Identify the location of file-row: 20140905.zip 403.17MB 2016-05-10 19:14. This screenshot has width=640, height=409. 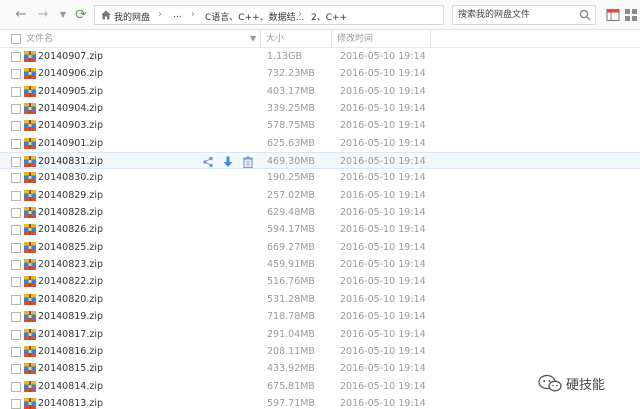
(320, 91).